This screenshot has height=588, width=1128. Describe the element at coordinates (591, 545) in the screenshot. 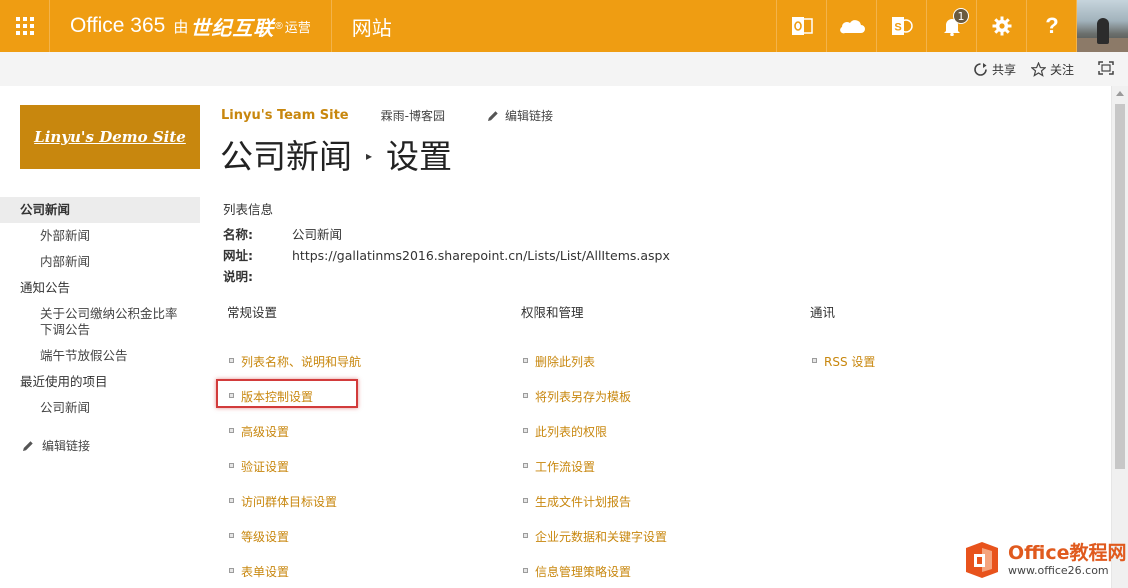

I see `list-item: 企业元数据和关键字设置` at that location.